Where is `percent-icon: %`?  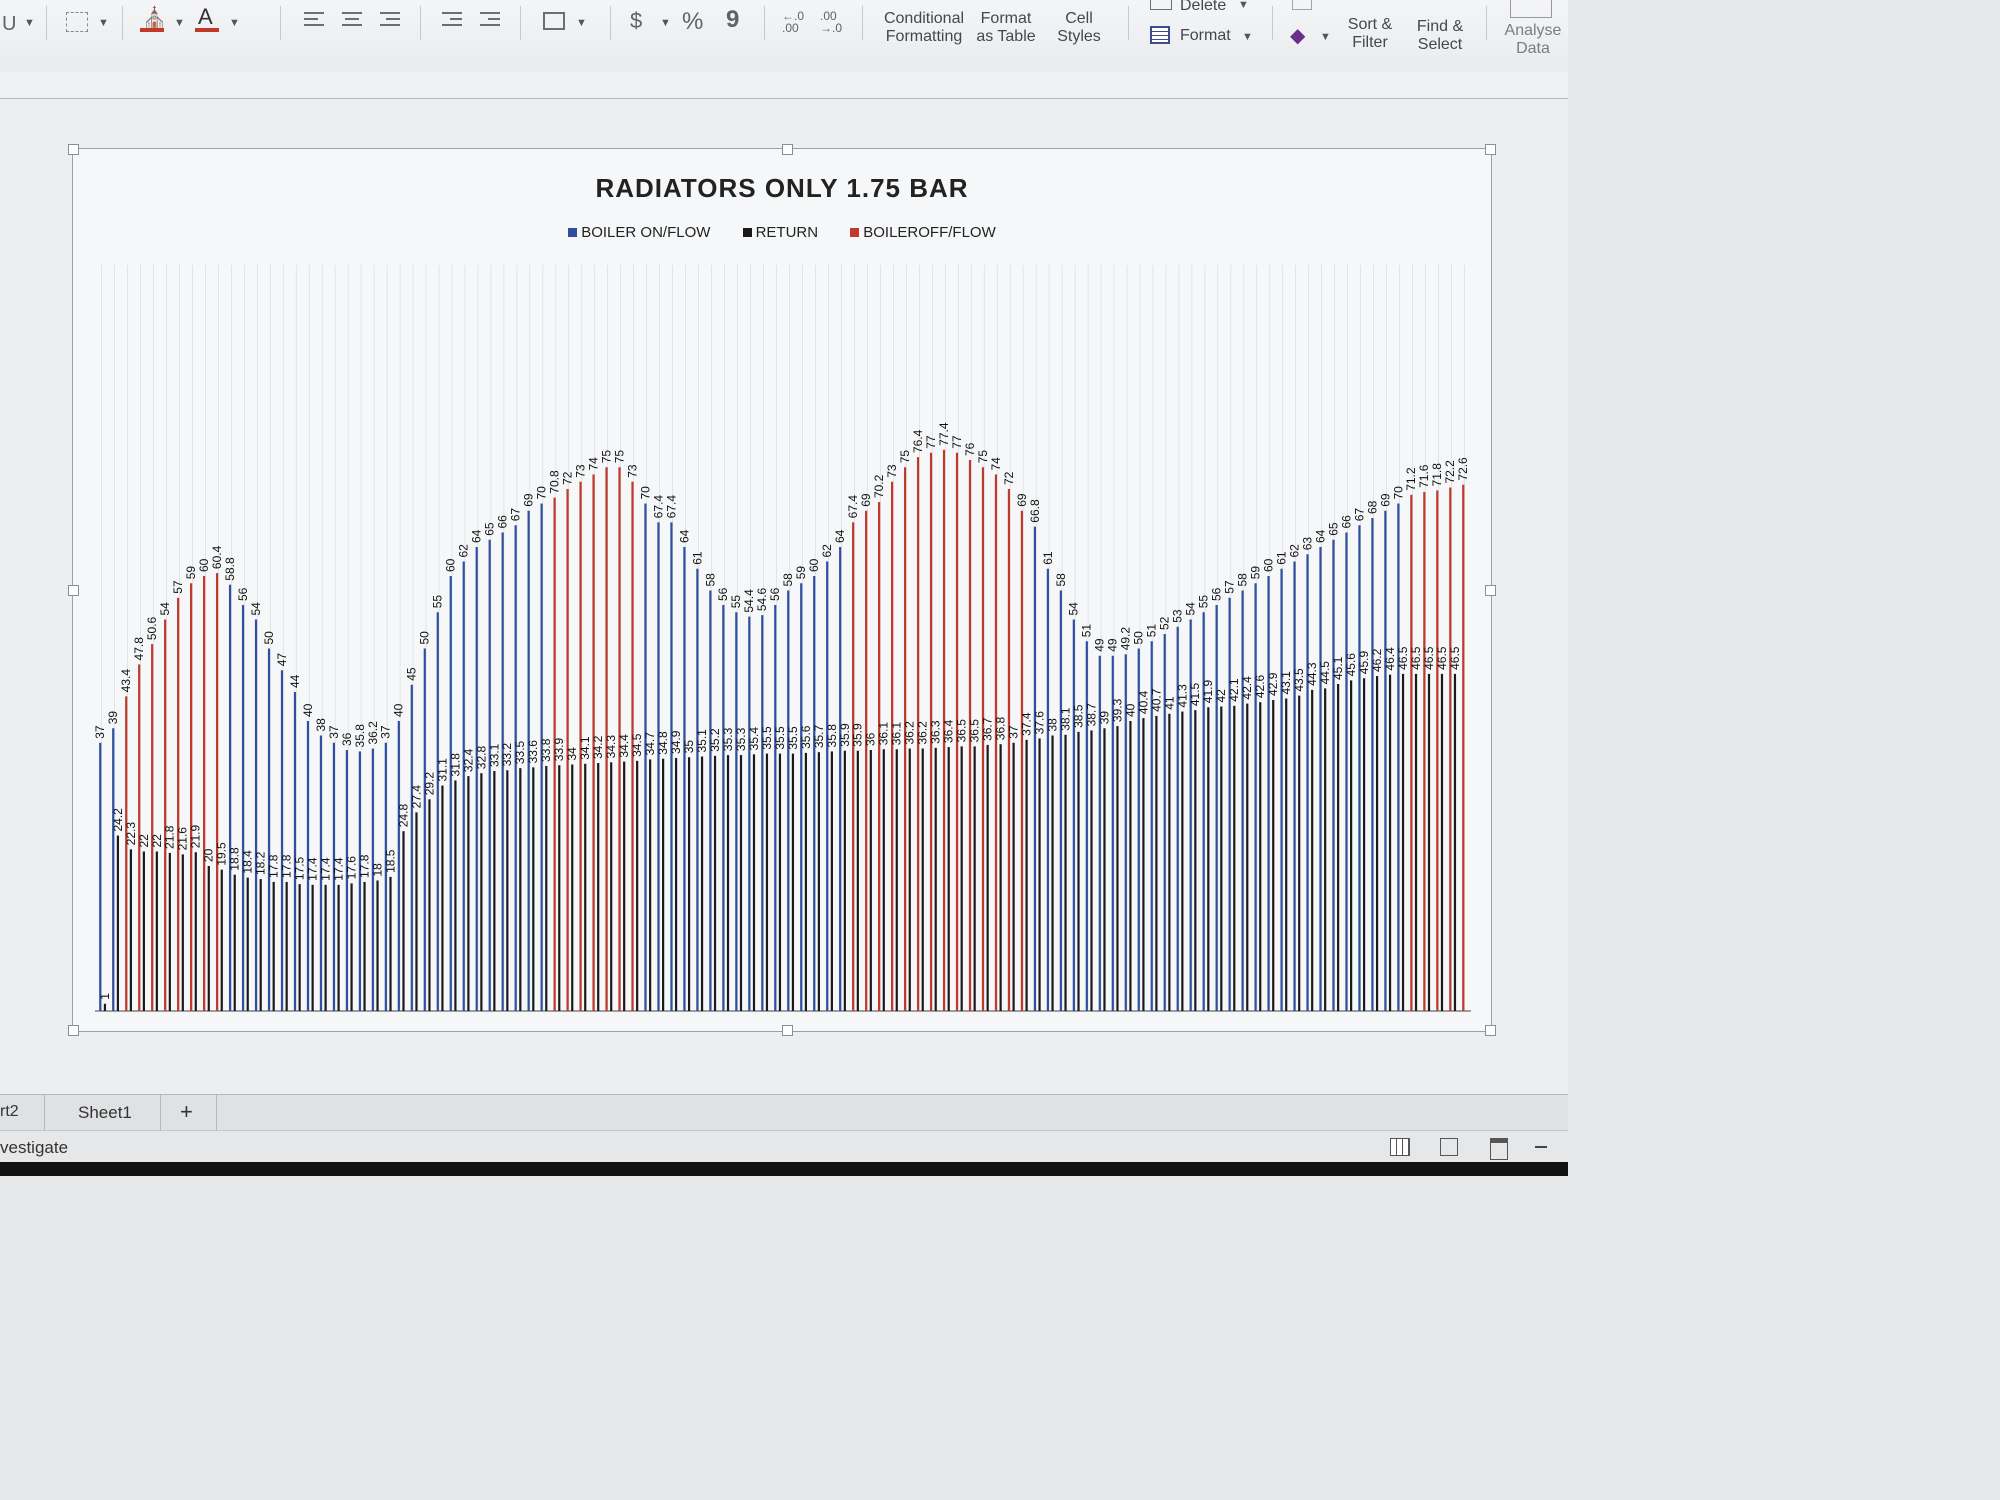
percent-icon: % is located at coordinates (692, 22).